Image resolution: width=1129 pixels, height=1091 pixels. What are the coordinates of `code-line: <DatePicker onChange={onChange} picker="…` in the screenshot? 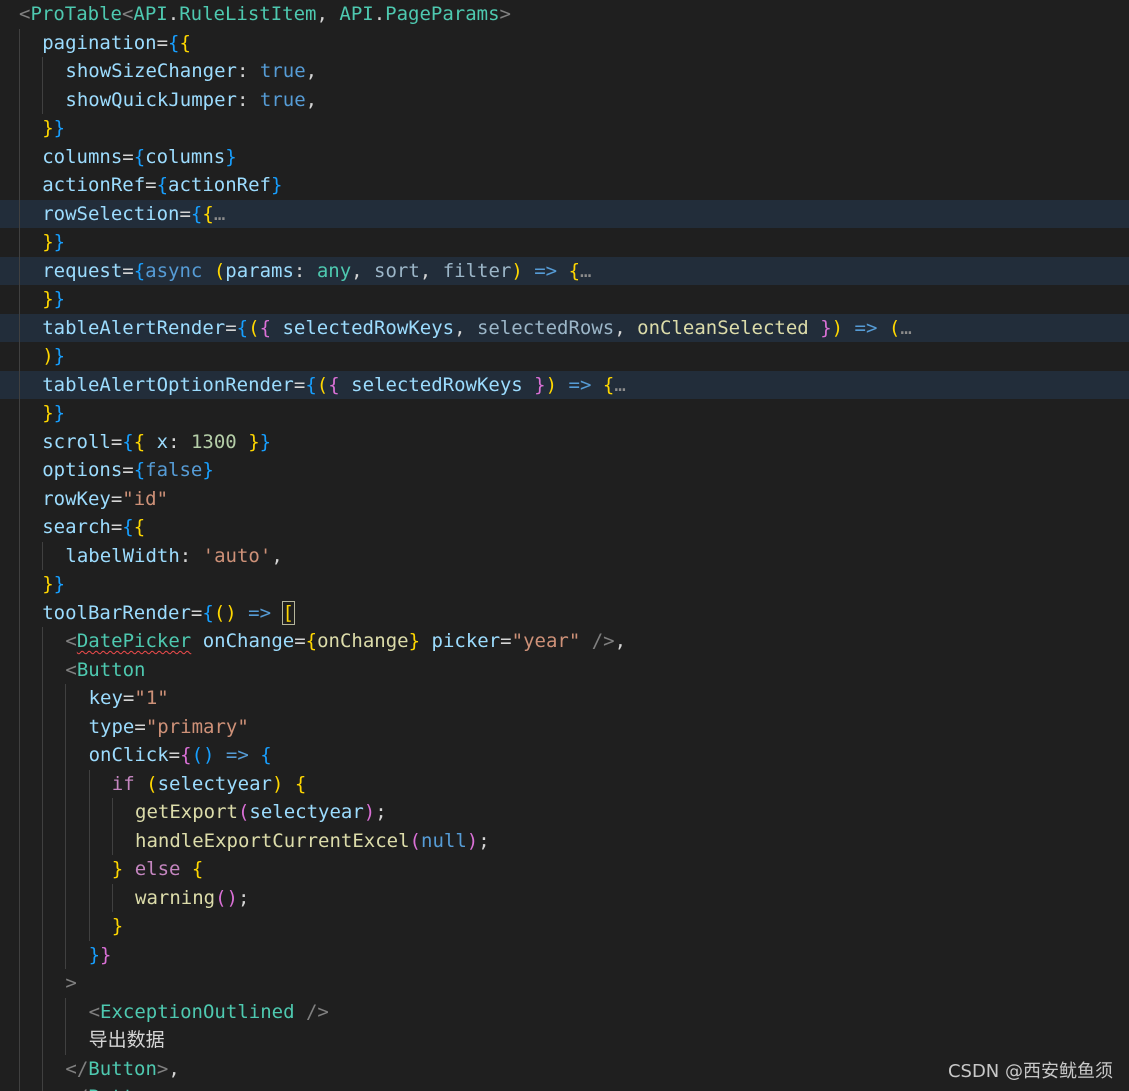 It's located at (564, 641).